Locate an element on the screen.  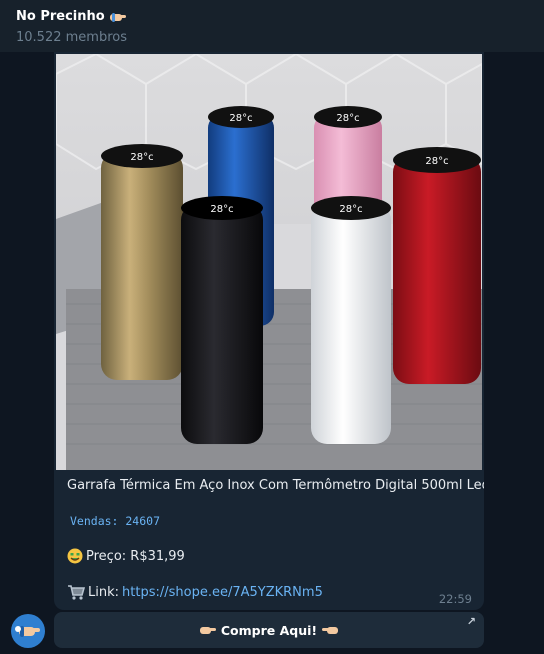
avatar is located at coordinates (28, 631).